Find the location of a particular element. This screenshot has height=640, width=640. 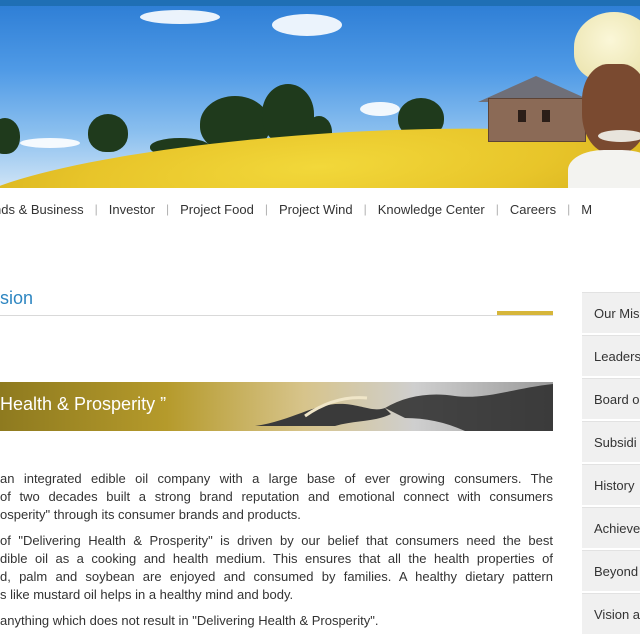

title-divider is located at coordinates (276, 315).